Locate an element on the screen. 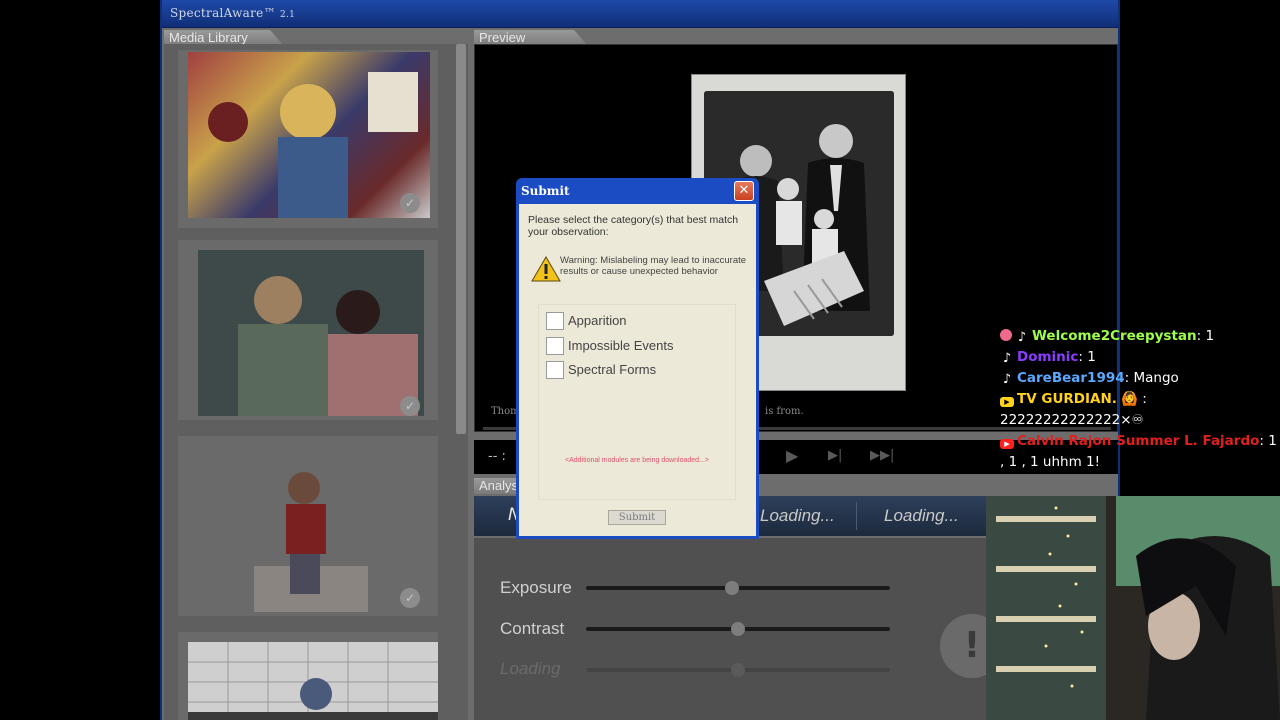  close-icon: ✕ is located at coordinates (744, 191).